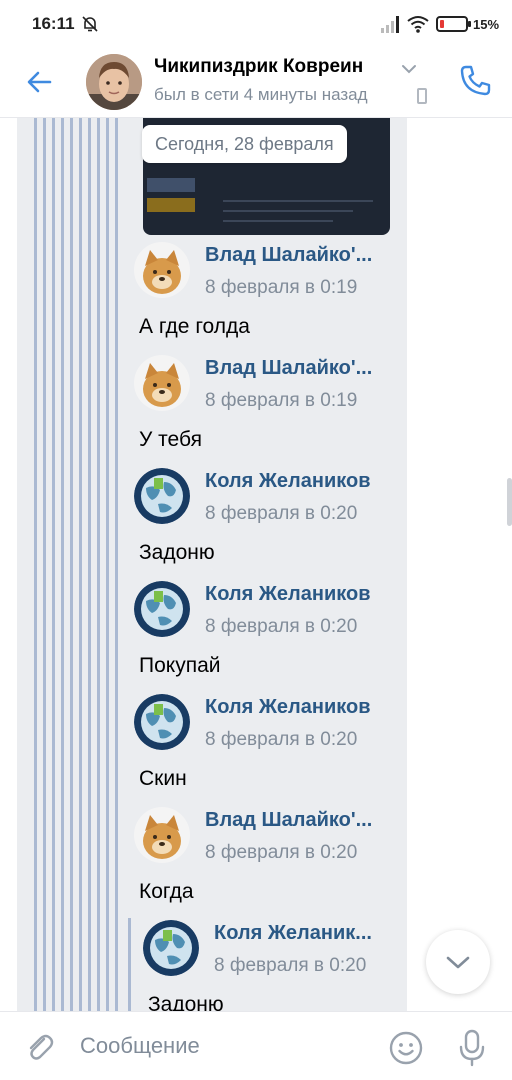 This screenshot has width=512, height=1080. What do you see at coordinates (475, 81) in the screenshot?
I see `call-icon` at bounding box center [475, 81].